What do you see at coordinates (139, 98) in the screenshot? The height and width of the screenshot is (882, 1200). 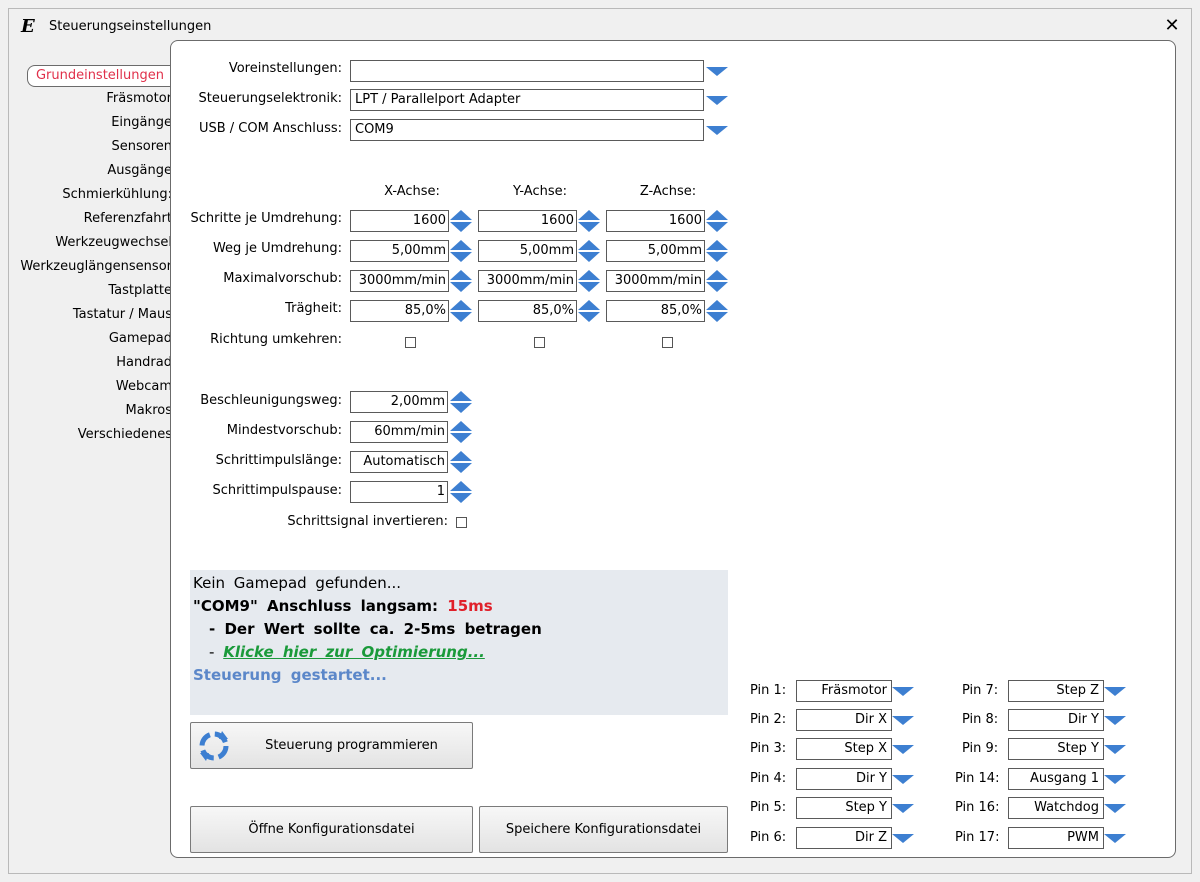 I see `tab-fraesmotor: Fräsmotor` at bounding box center [139, 98].